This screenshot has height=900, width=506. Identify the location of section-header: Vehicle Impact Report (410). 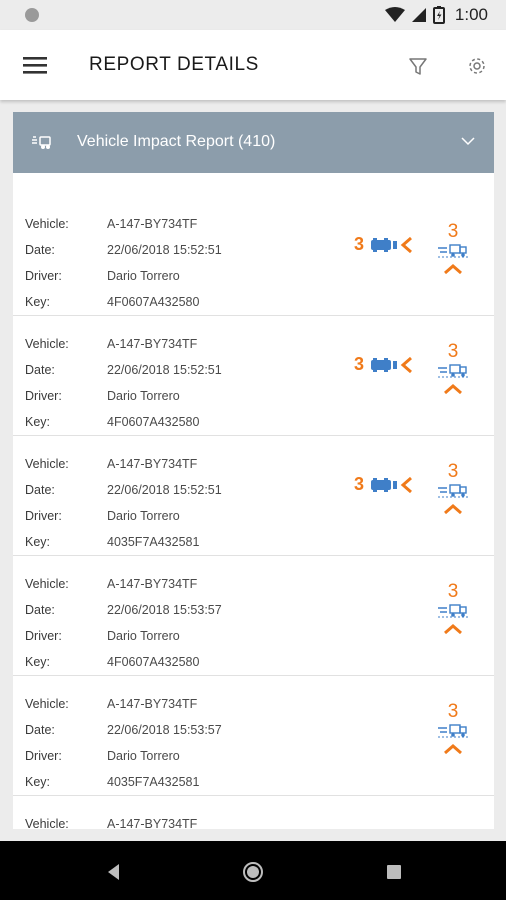
(253, 142).